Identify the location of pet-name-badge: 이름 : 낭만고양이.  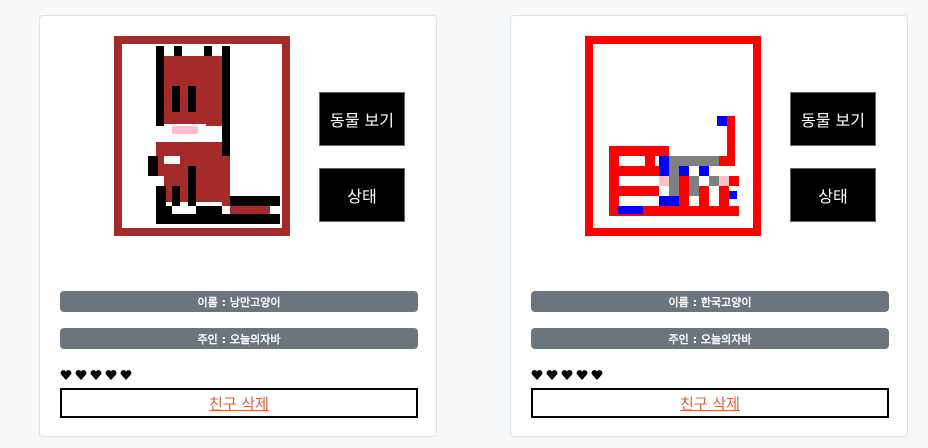
(239, 301).